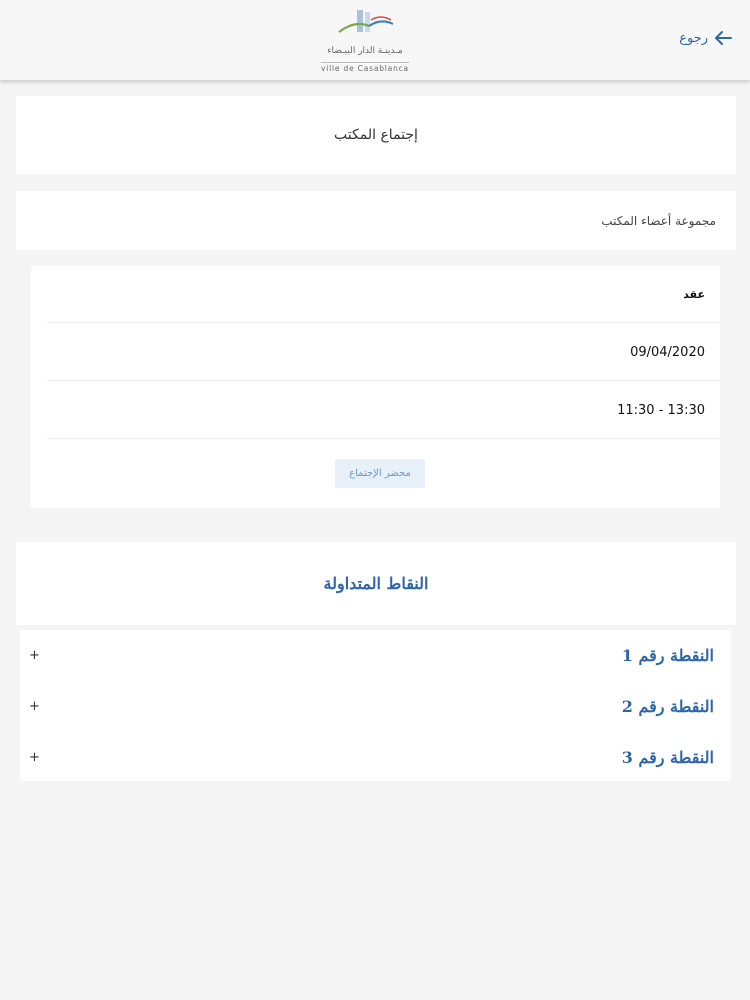 The height and width of the screenshot is (1000, 750). What do you see at coordinates (723, 38) in the screenshot?
I see `arrow-left-icon` at bounding box center [723, 38].